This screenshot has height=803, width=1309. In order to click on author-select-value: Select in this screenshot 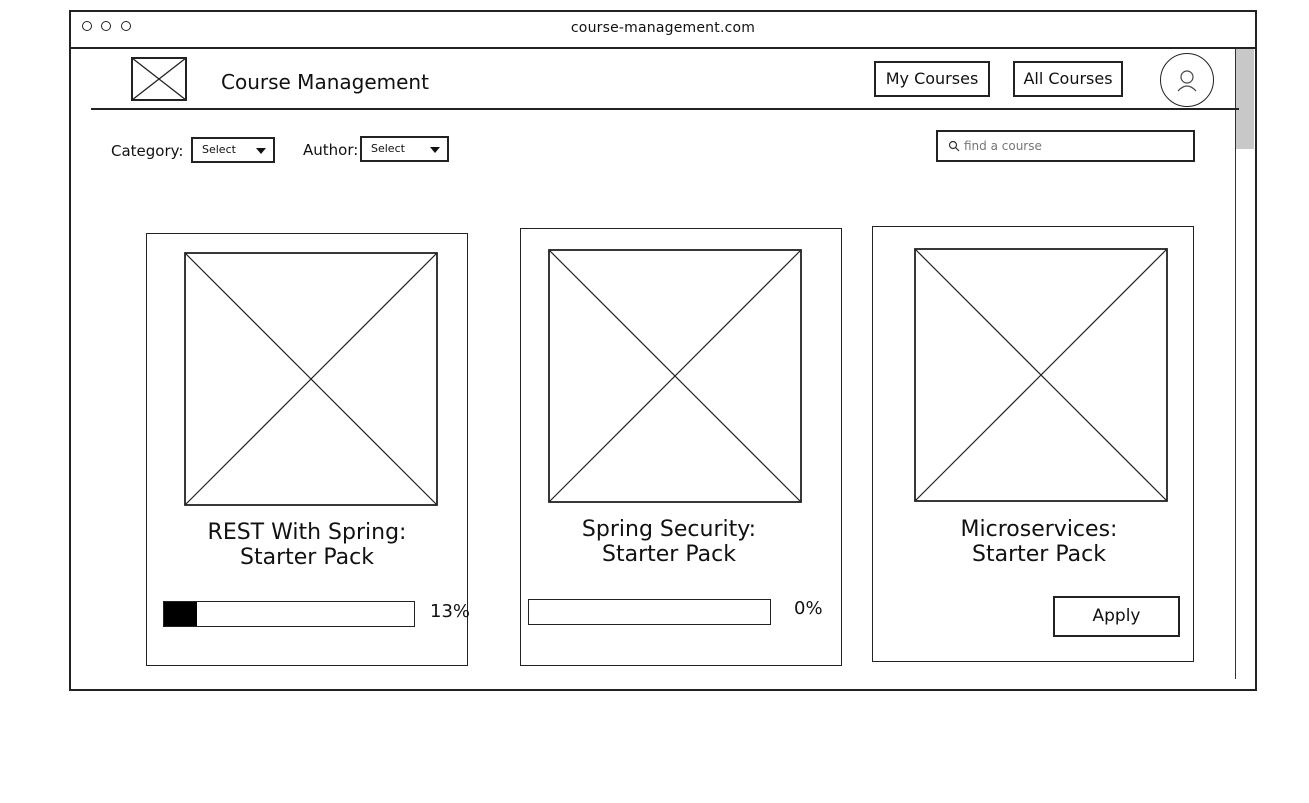, I will do `click(388, 148)`.